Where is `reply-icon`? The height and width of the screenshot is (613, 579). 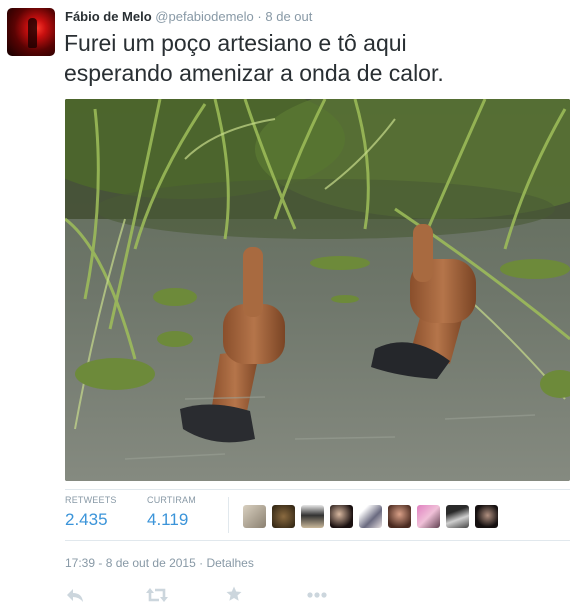 reply-icon is located at coordinates (76, 595).